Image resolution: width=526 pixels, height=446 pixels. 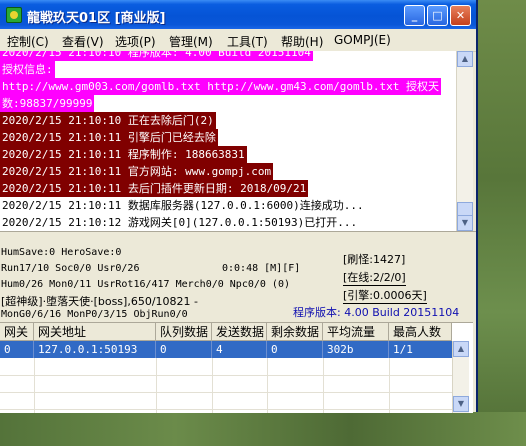 I want to click on table-scroll-up-icon: ▲, so click(x=461, y=349).